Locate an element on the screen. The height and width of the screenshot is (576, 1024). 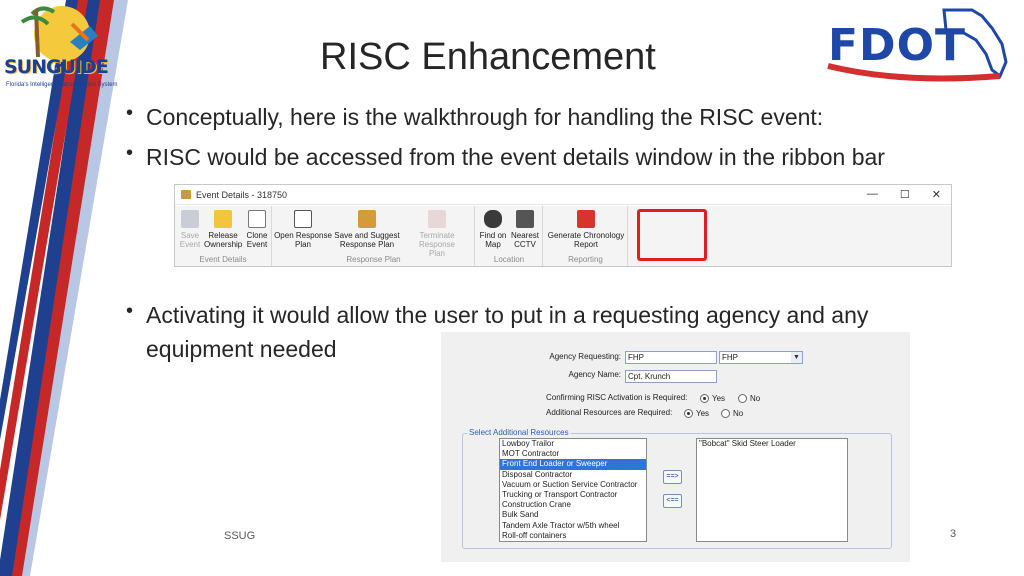
list-item: Bulk Sand is located at coordinates (573, 515).